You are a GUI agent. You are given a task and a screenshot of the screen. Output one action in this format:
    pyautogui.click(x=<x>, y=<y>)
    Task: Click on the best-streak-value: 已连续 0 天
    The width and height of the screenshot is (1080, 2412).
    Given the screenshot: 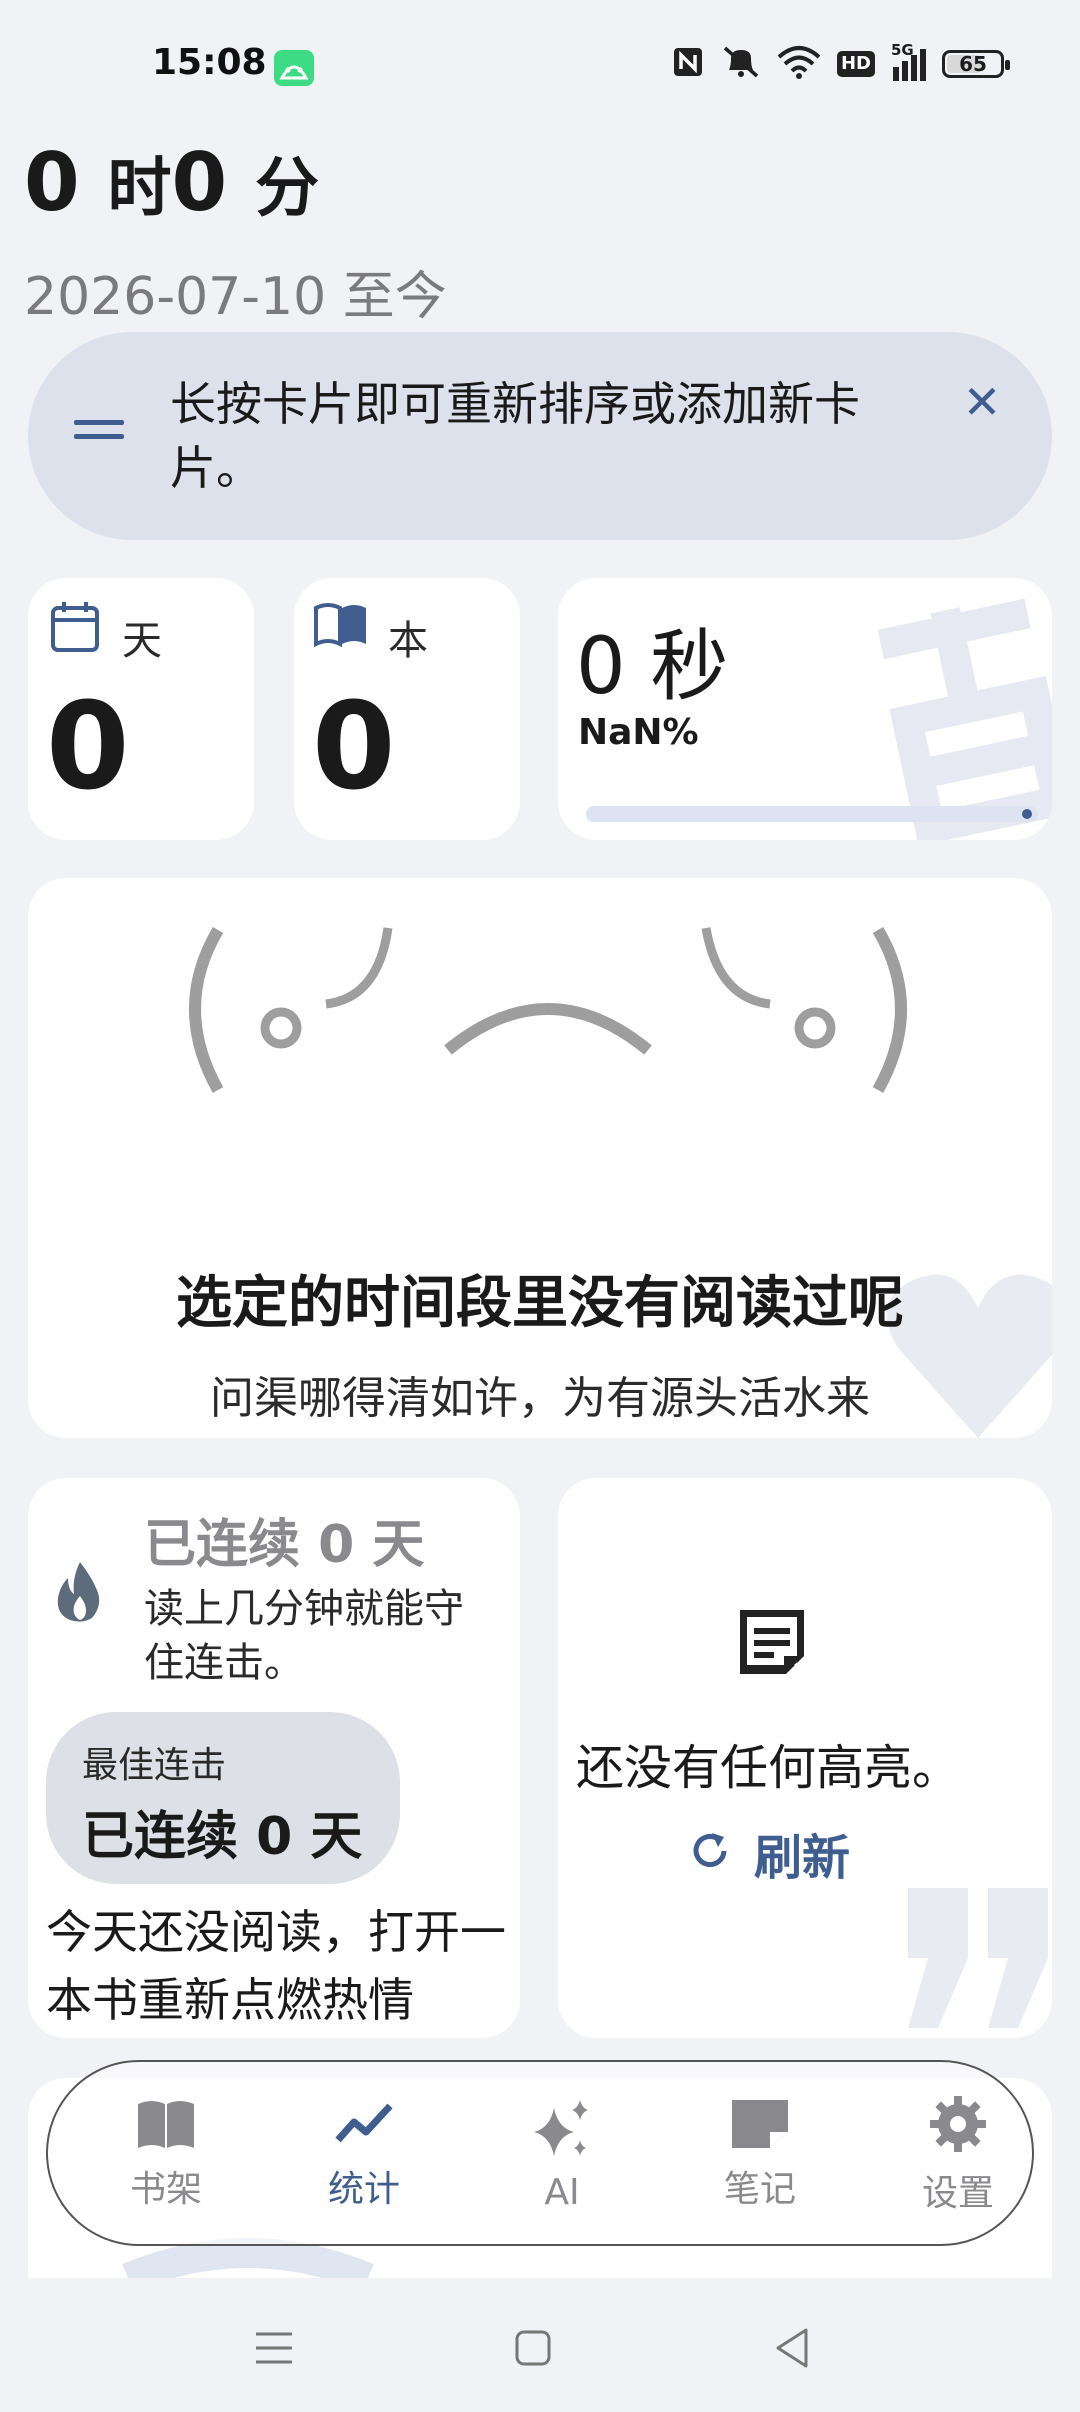 What is the action you would take?
    pyautogui.click(x=222, y=1837)
    